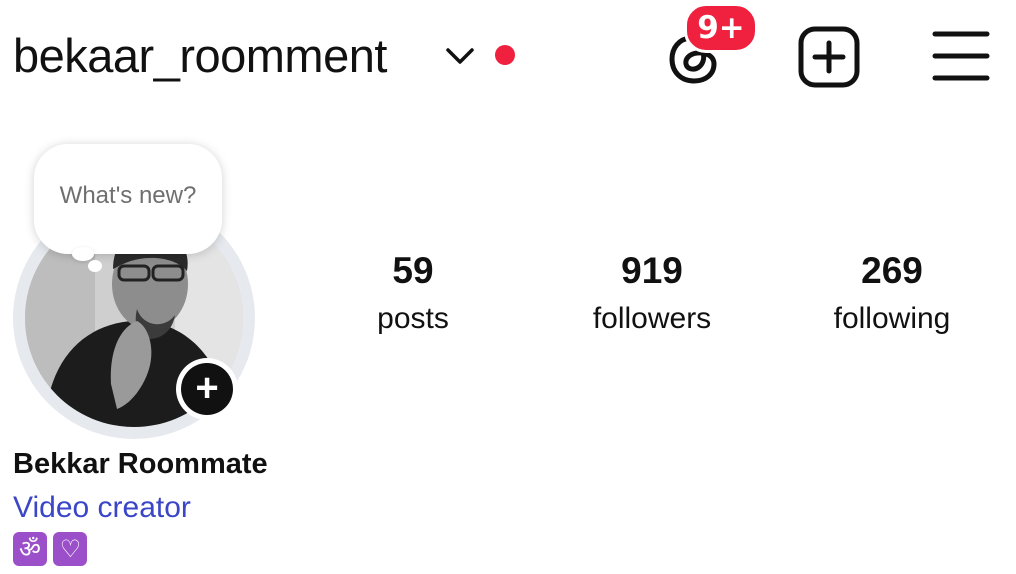 This screenshot has height=574, width=1016. I want to click on plus-square-icon, so click(829, 57).